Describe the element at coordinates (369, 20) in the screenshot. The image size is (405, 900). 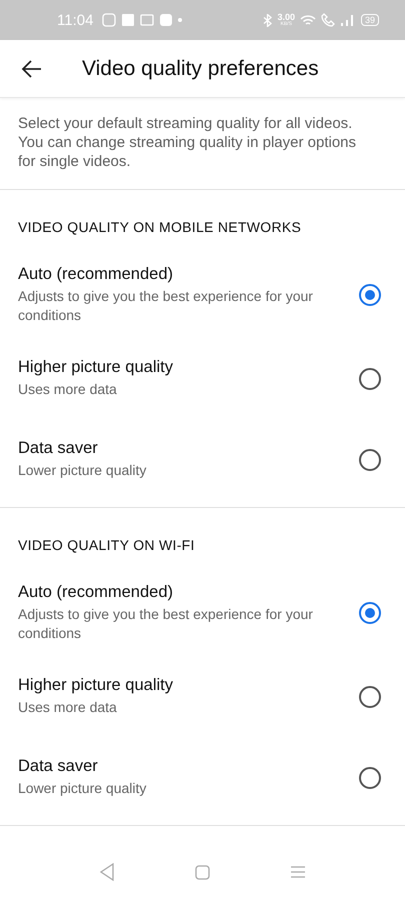
I see `battery-level: 39` at that location.